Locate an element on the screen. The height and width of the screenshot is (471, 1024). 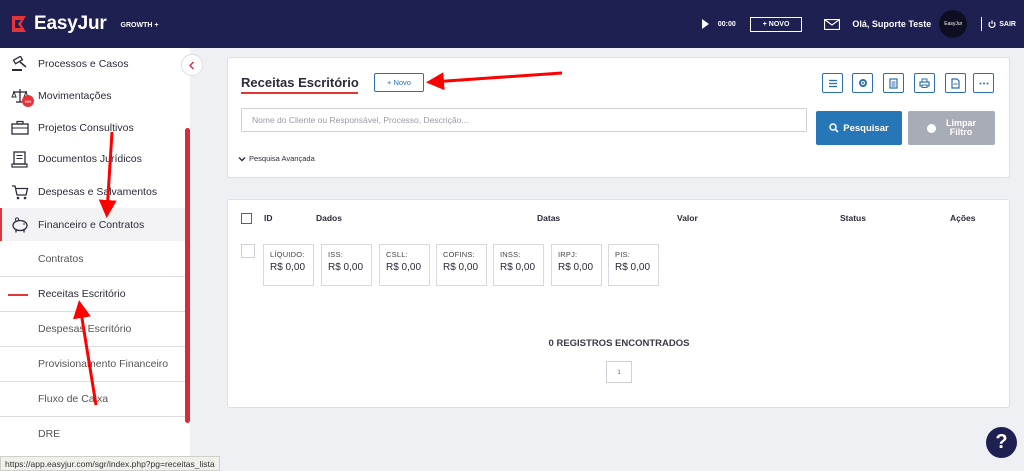
avatar-text: EasyJur is located at coordinates (953, 24).